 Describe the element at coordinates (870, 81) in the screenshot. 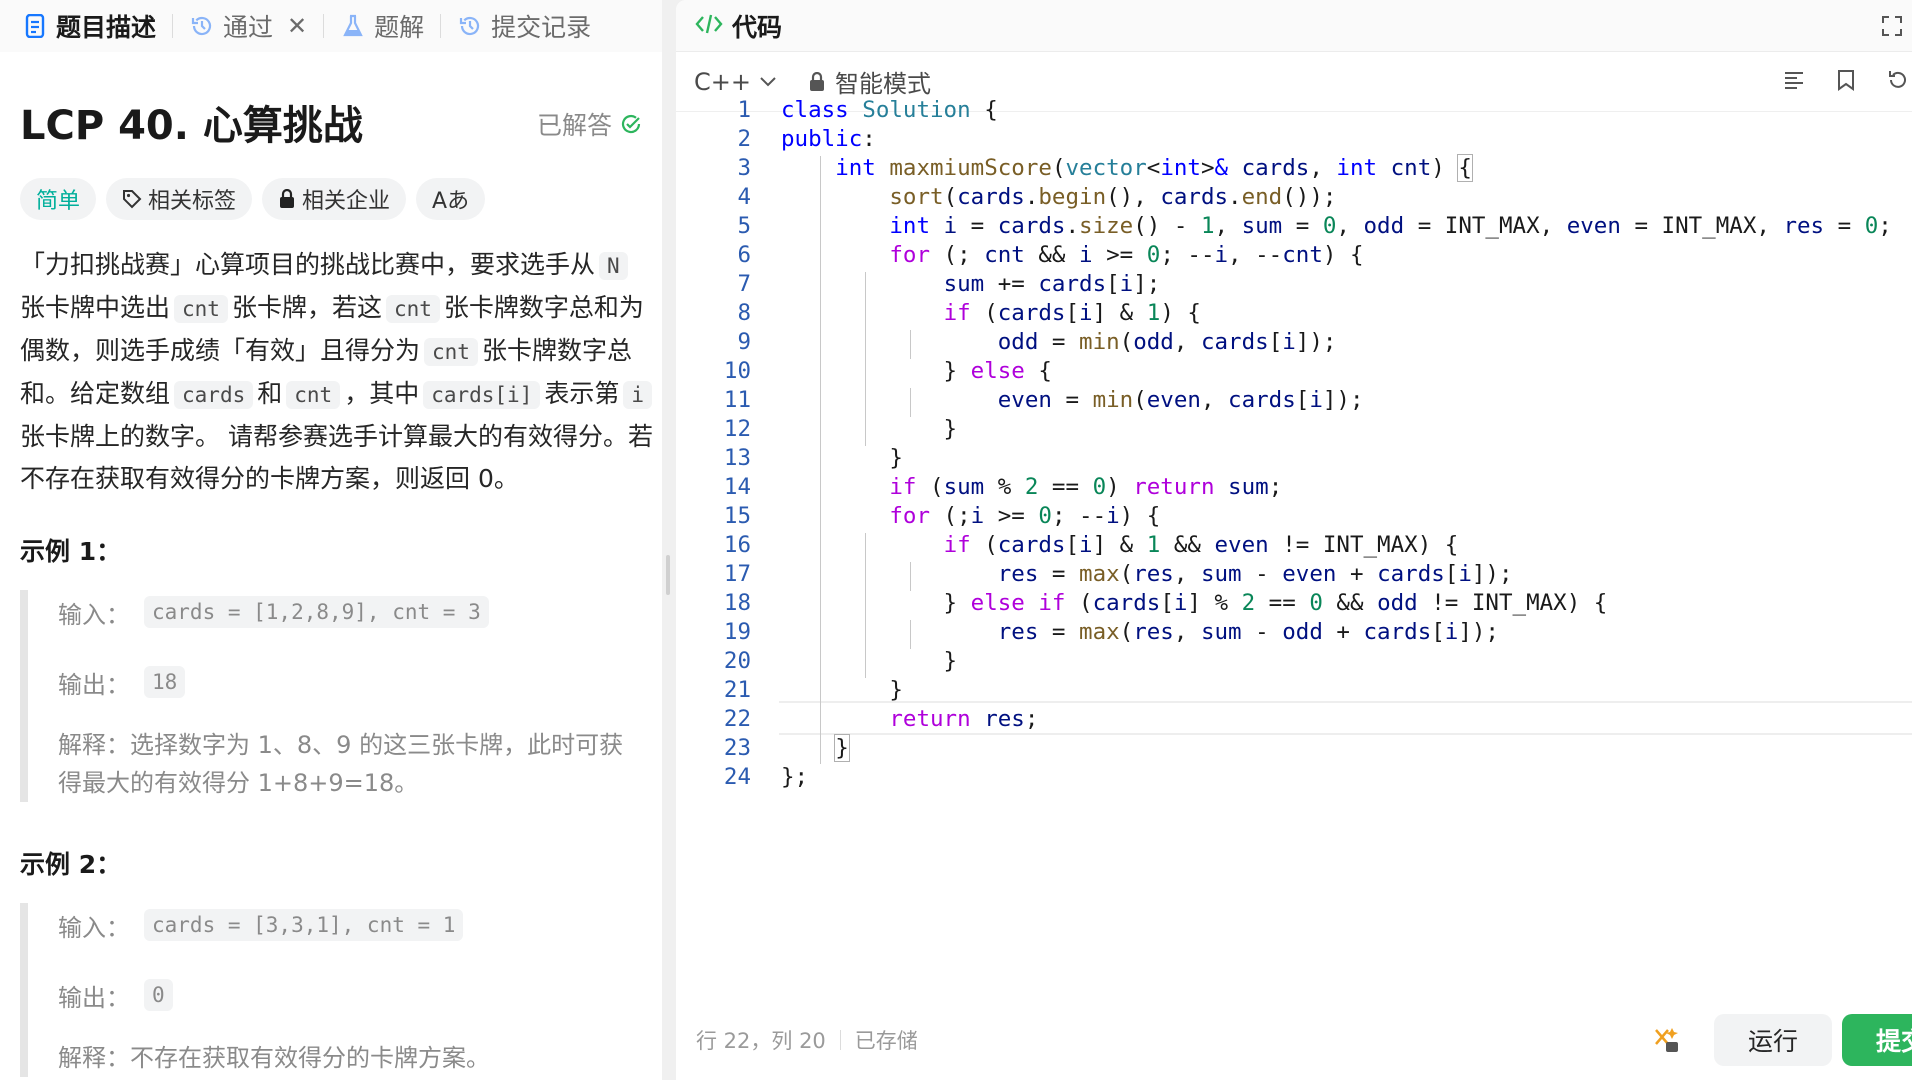

I see `smart-mode: 智能模式` at that location.